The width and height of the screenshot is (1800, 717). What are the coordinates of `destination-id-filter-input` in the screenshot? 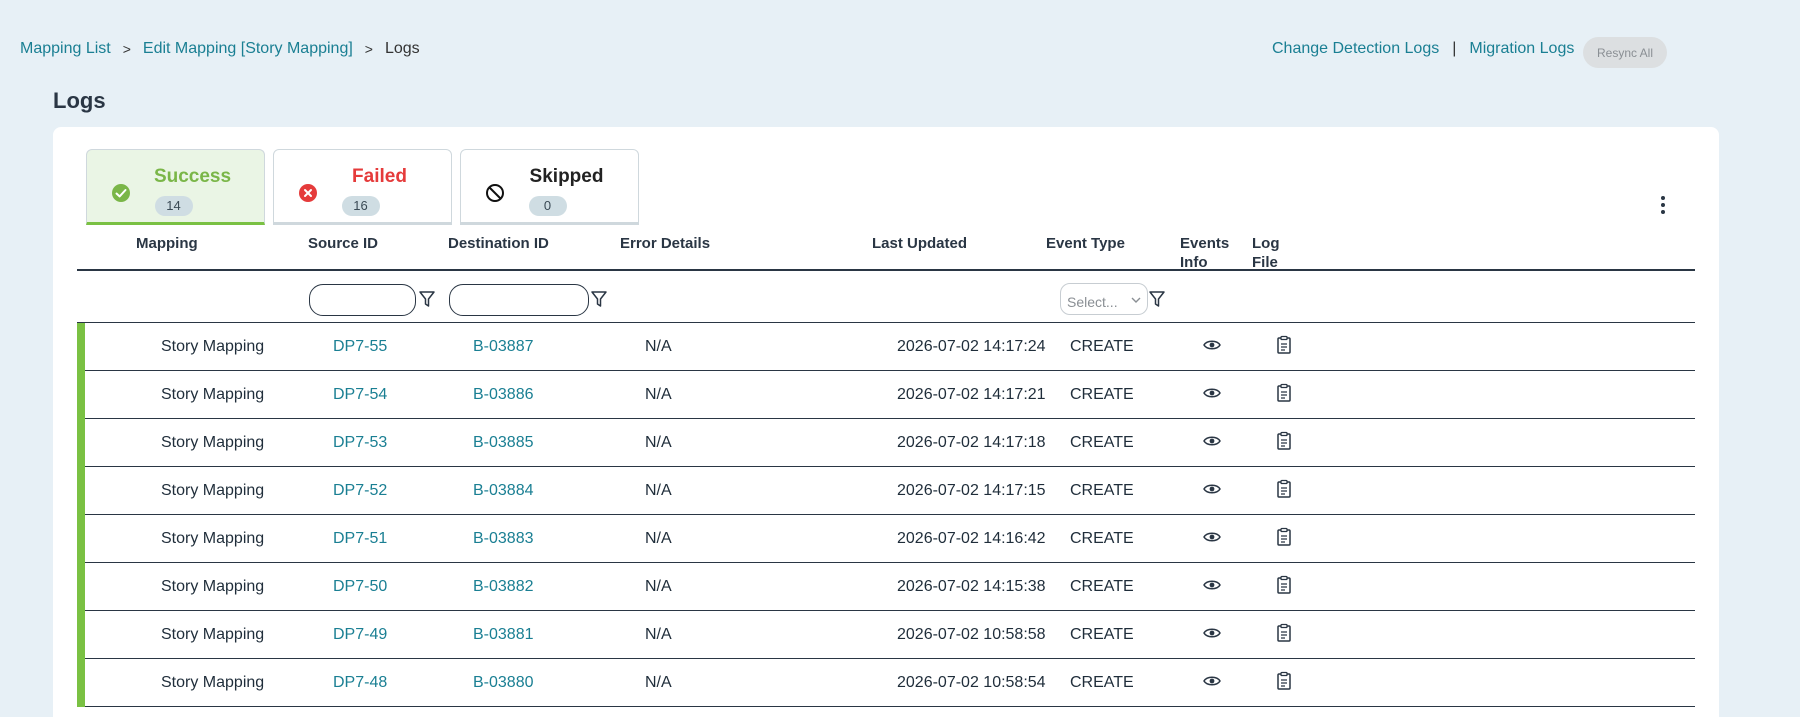 It's located at (519, 300).